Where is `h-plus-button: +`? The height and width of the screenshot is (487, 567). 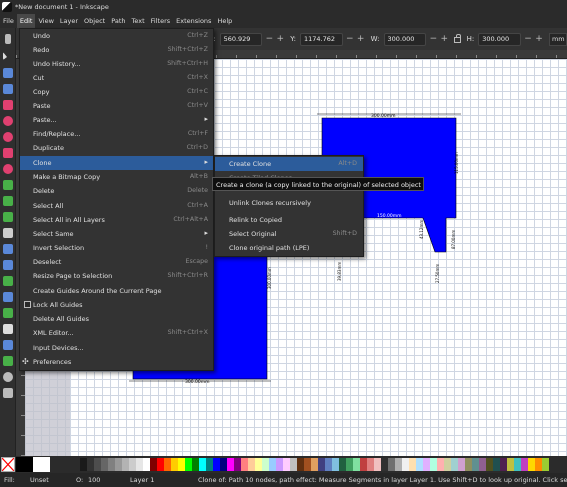 h-plus-button: + is located at coordinates (539, 39).